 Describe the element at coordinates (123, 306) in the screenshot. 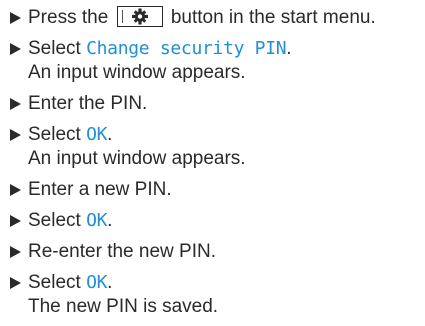

I see `step-result: The new PIN is saved.` at that location.